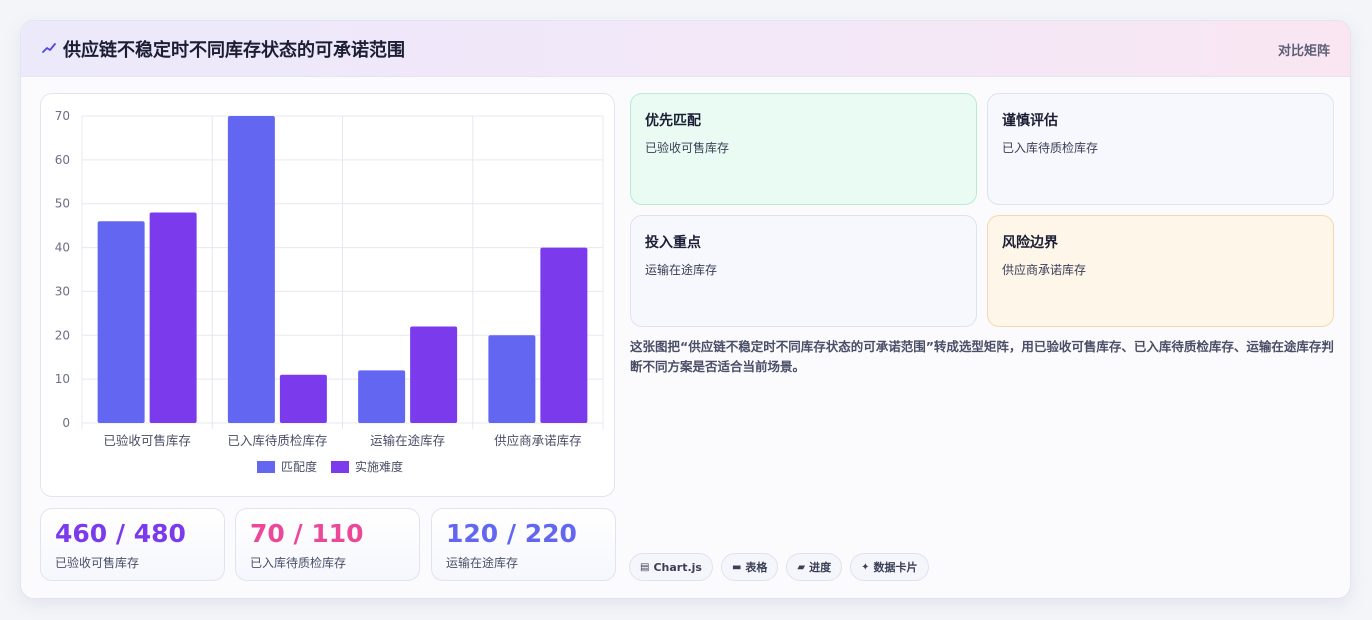  Describe the element at coordinates (120, 533) in the screenshot. I see `stat-value: 460 / 480` at that location.